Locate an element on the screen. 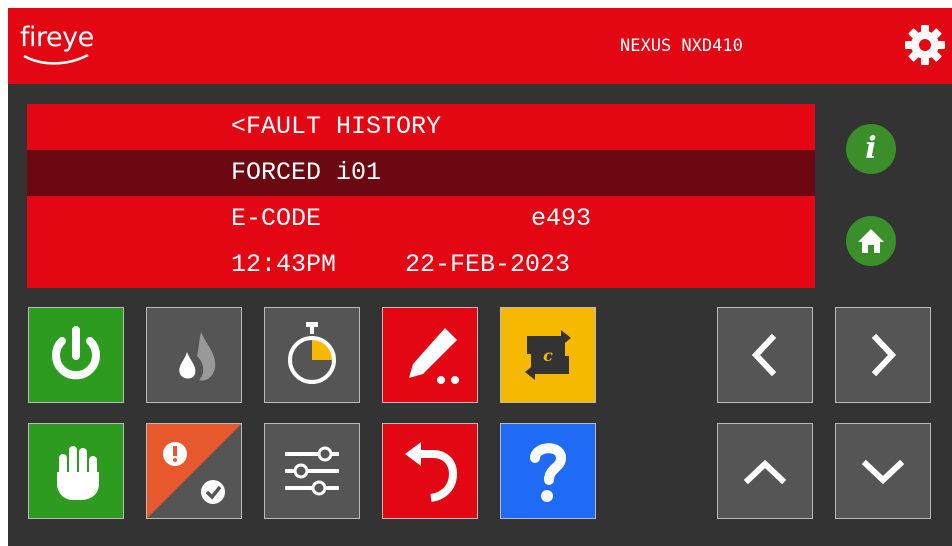 The image size is (952, 546). lcd-date: 22-FEB-2023 is located at coordinates (488, 264).